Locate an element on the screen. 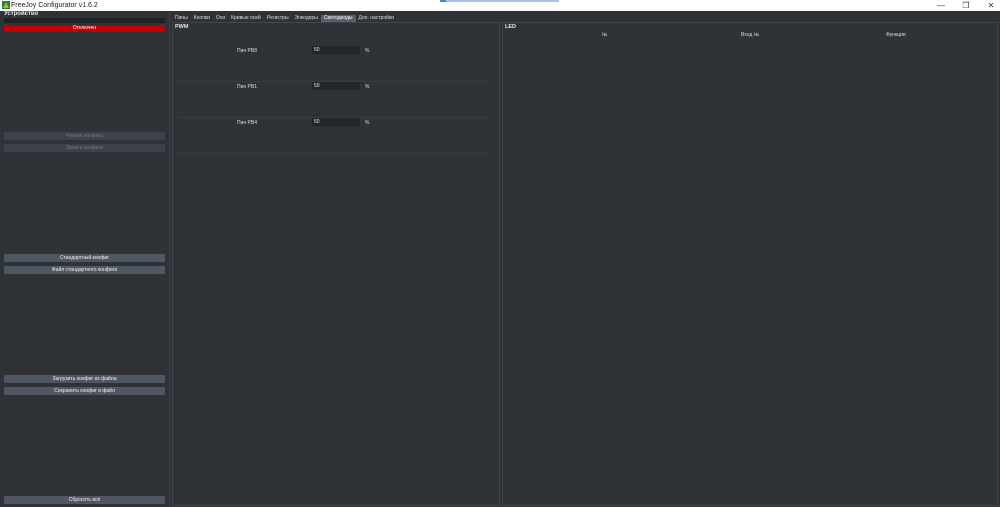 Image resolution: width=1000 pixels, height=507 pixels. close-button: ✕ is located at coordinates (991, 5).